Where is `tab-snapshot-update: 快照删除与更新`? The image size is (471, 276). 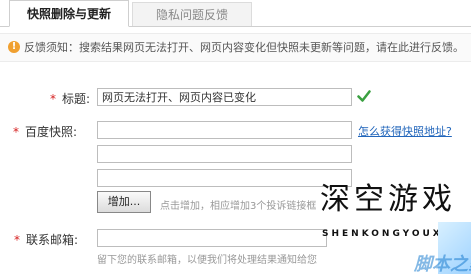
tab-snapshot-update: 快照删除与更新 is located at coordinates (69, 13).